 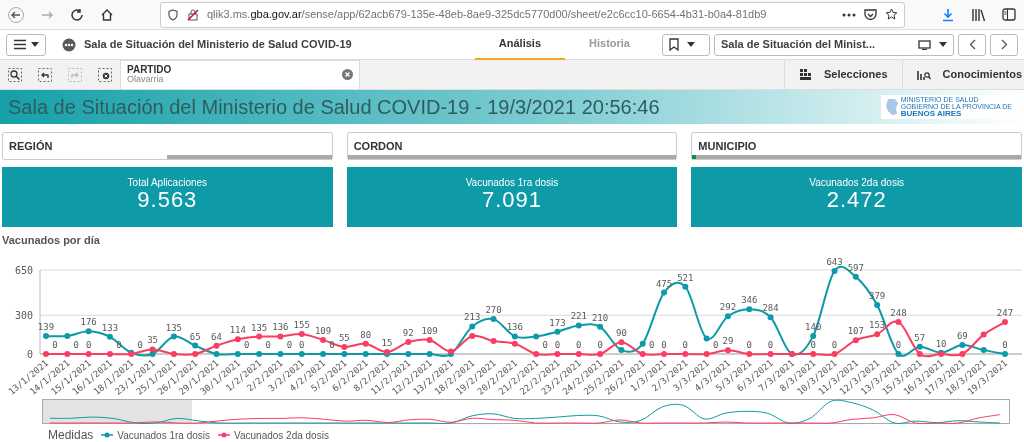 What do you see at coordinates (487, 15) in the screenshot?
I see `url-text: qlik3.ms.gba.gov.ar/sense/app/62acb679-135e-48eb-8ae9-325dc5770d00/sheet/e2c6cc10-6654-4b31-b0a4-81db9` at bounding box center [487, 15].